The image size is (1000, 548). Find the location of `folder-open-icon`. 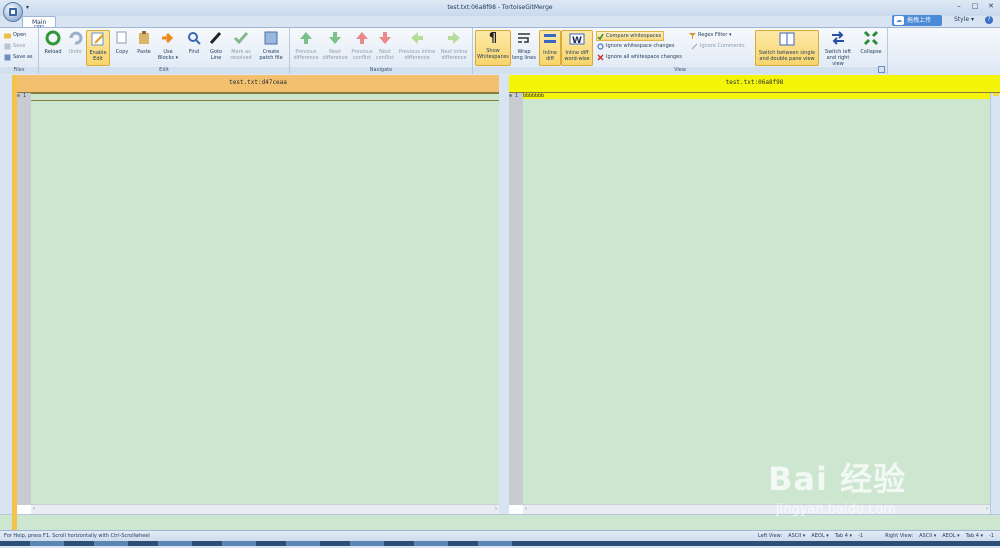

folder-open-icon is located at coordinates (7, 35).